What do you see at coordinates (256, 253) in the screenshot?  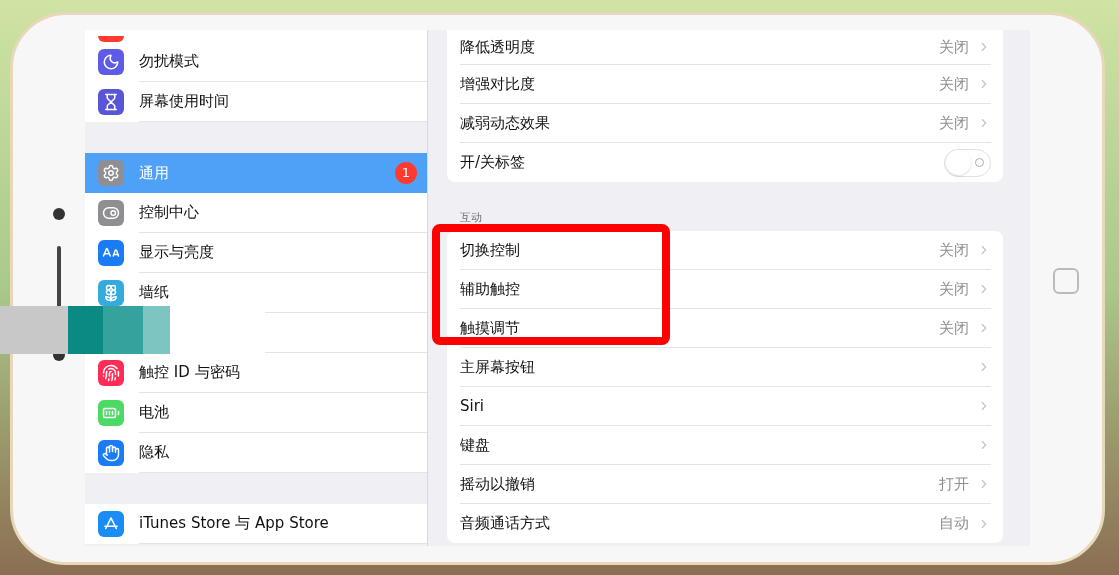 I see `sidebar-item: 显示与亮度` at bounding box center [256, 253].